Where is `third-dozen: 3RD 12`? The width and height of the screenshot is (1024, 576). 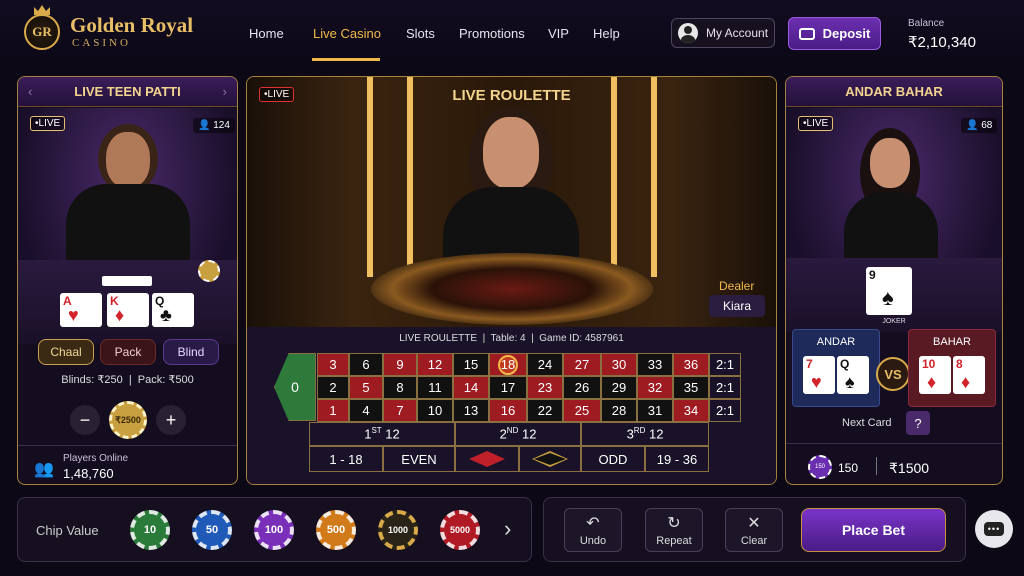 third-dozen: 3RD 12 is located at coordinates (645, 434).